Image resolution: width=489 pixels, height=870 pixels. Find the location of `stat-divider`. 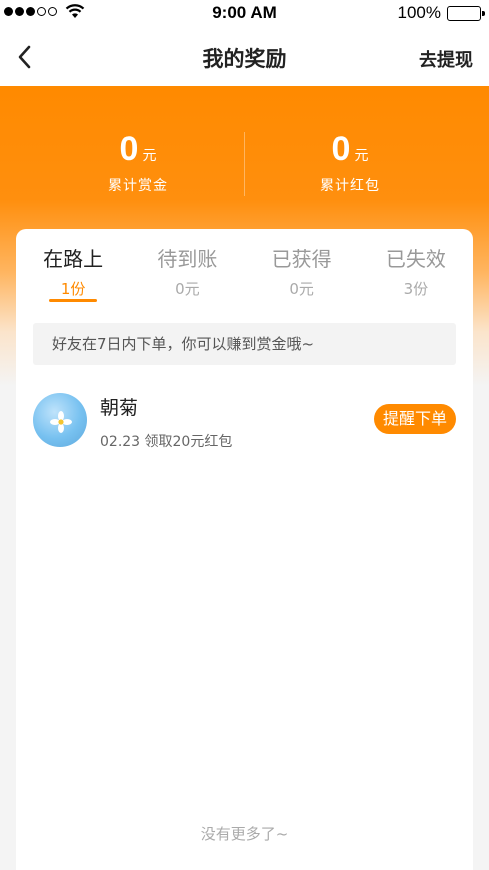

stat-divider is located at coordinates (244, 164).